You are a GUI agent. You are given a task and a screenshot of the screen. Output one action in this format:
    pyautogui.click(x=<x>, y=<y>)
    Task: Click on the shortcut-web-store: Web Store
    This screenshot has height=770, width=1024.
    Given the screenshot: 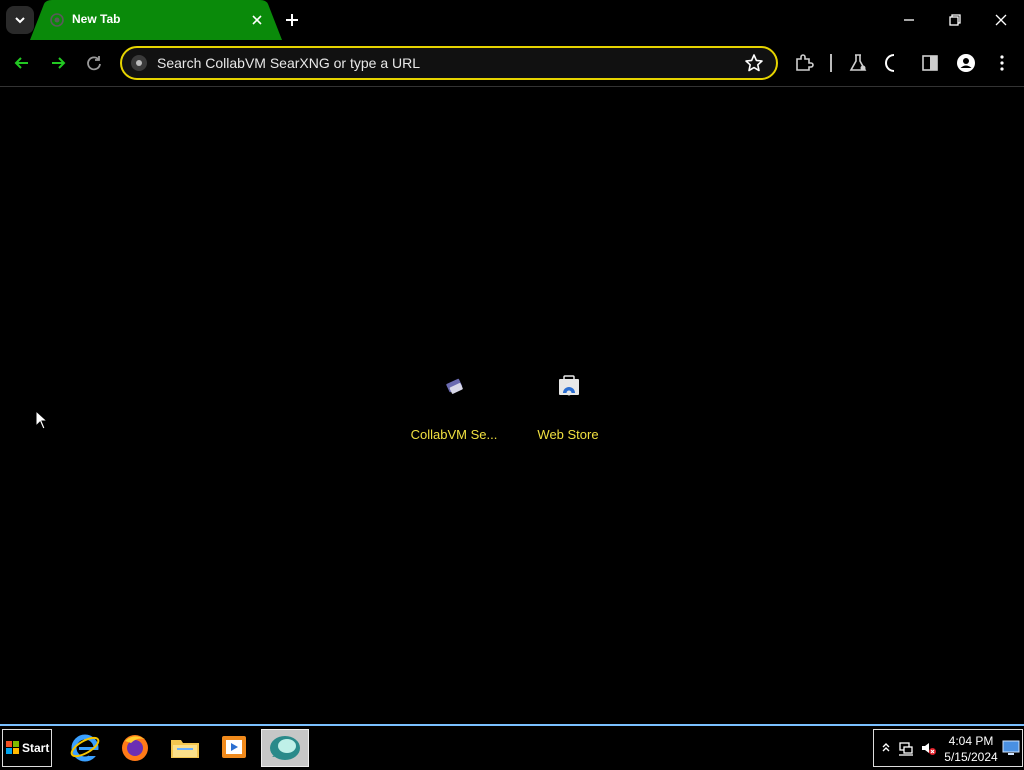 What is the action you would take?
    pyautogui.click(x=568, y=415)
    